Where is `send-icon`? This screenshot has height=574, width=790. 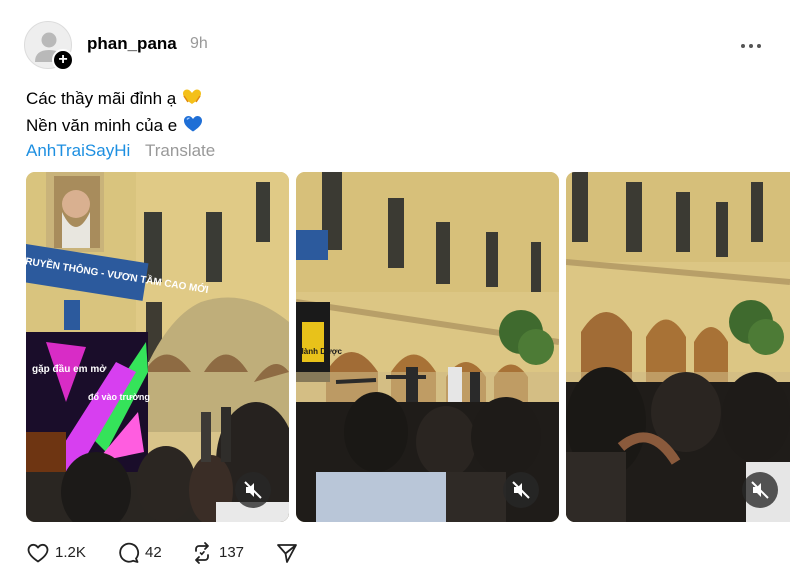 send-icon is located at coordinates (287, 553).